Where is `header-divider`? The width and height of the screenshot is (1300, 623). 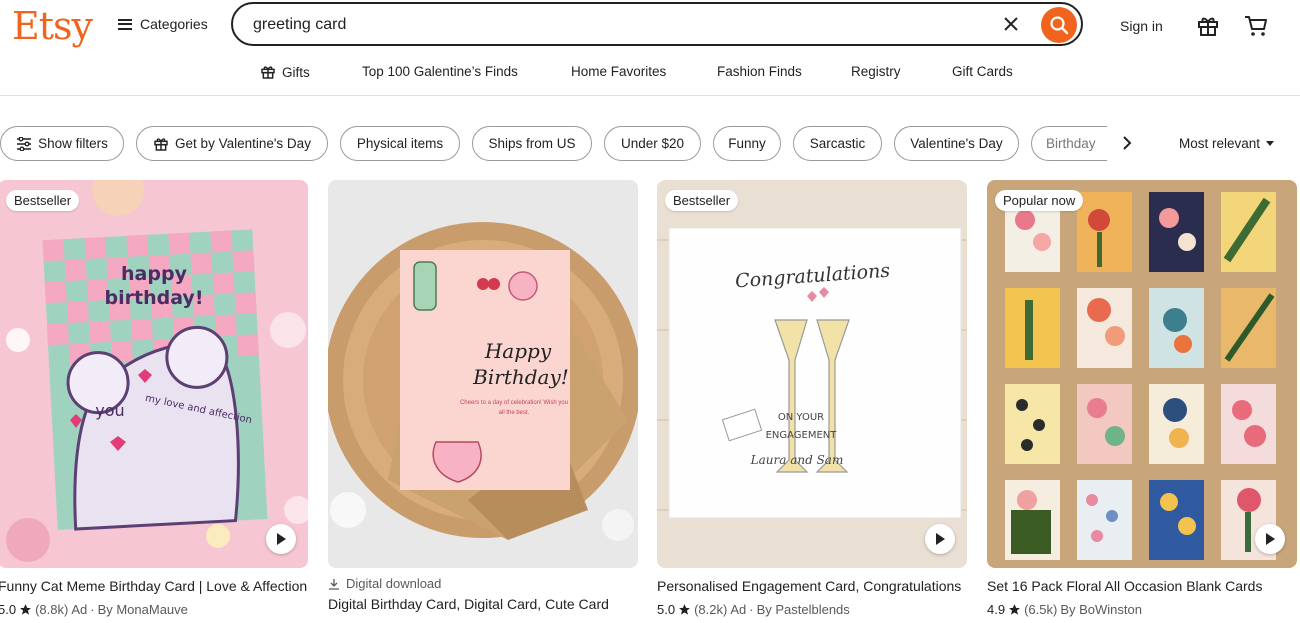 header-divider is located at coordinates (650, 95).